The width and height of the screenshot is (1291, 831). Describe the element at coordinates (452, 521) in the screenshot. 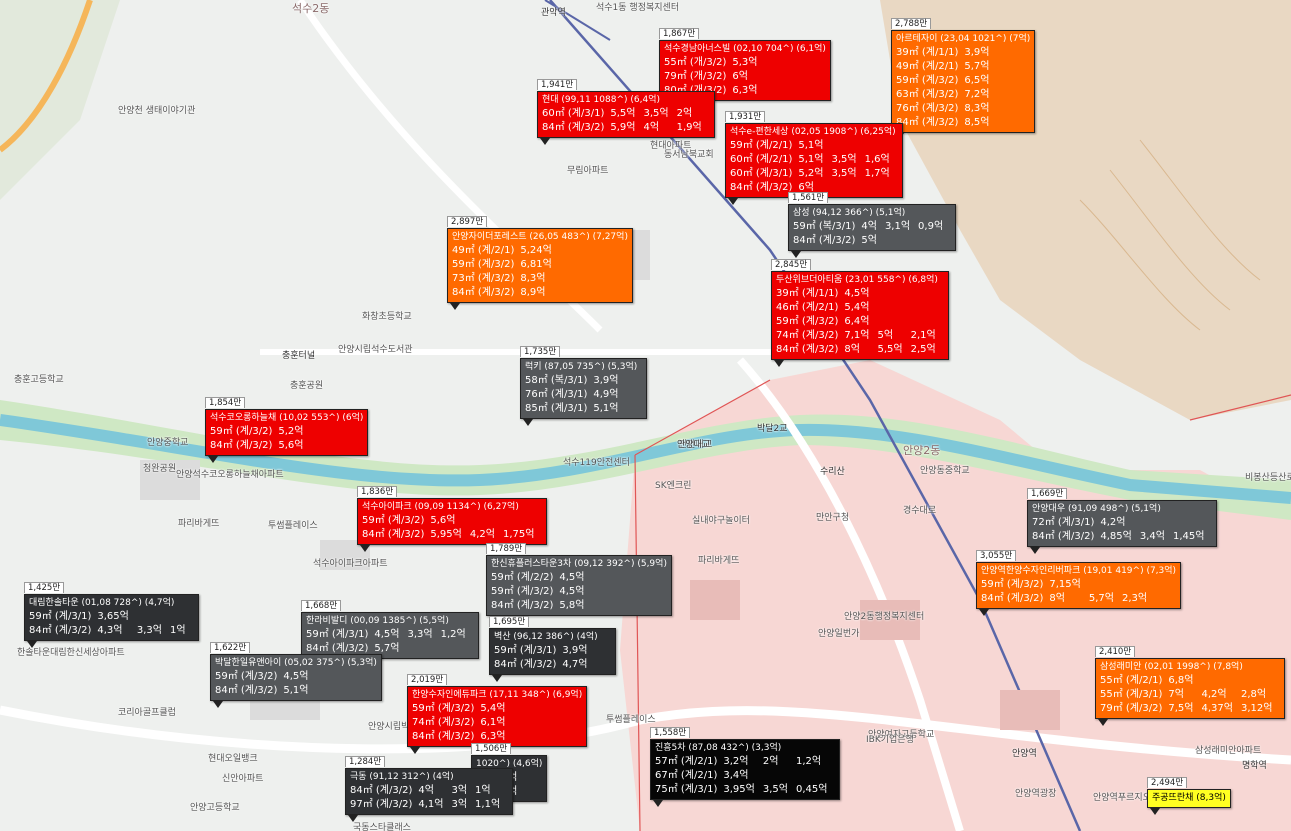

I see `price-row: 59㎡ (계/3/2) 5,6억` at that location.